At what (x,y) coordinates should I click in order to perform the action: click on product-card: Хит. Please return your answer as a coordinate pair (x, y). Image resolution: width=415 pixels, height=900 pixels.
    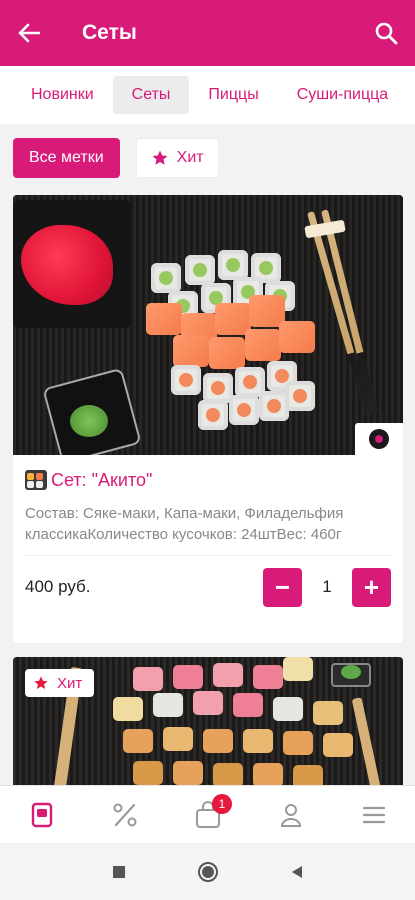
    Looking at the image, I should click on (208, 727).